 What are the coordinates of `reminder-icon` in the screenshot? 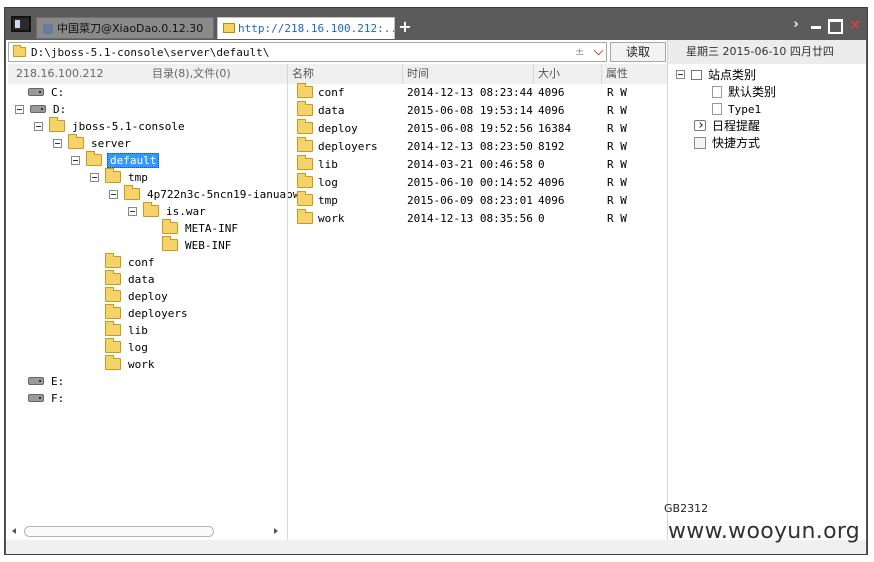 It's located at (700, 125).